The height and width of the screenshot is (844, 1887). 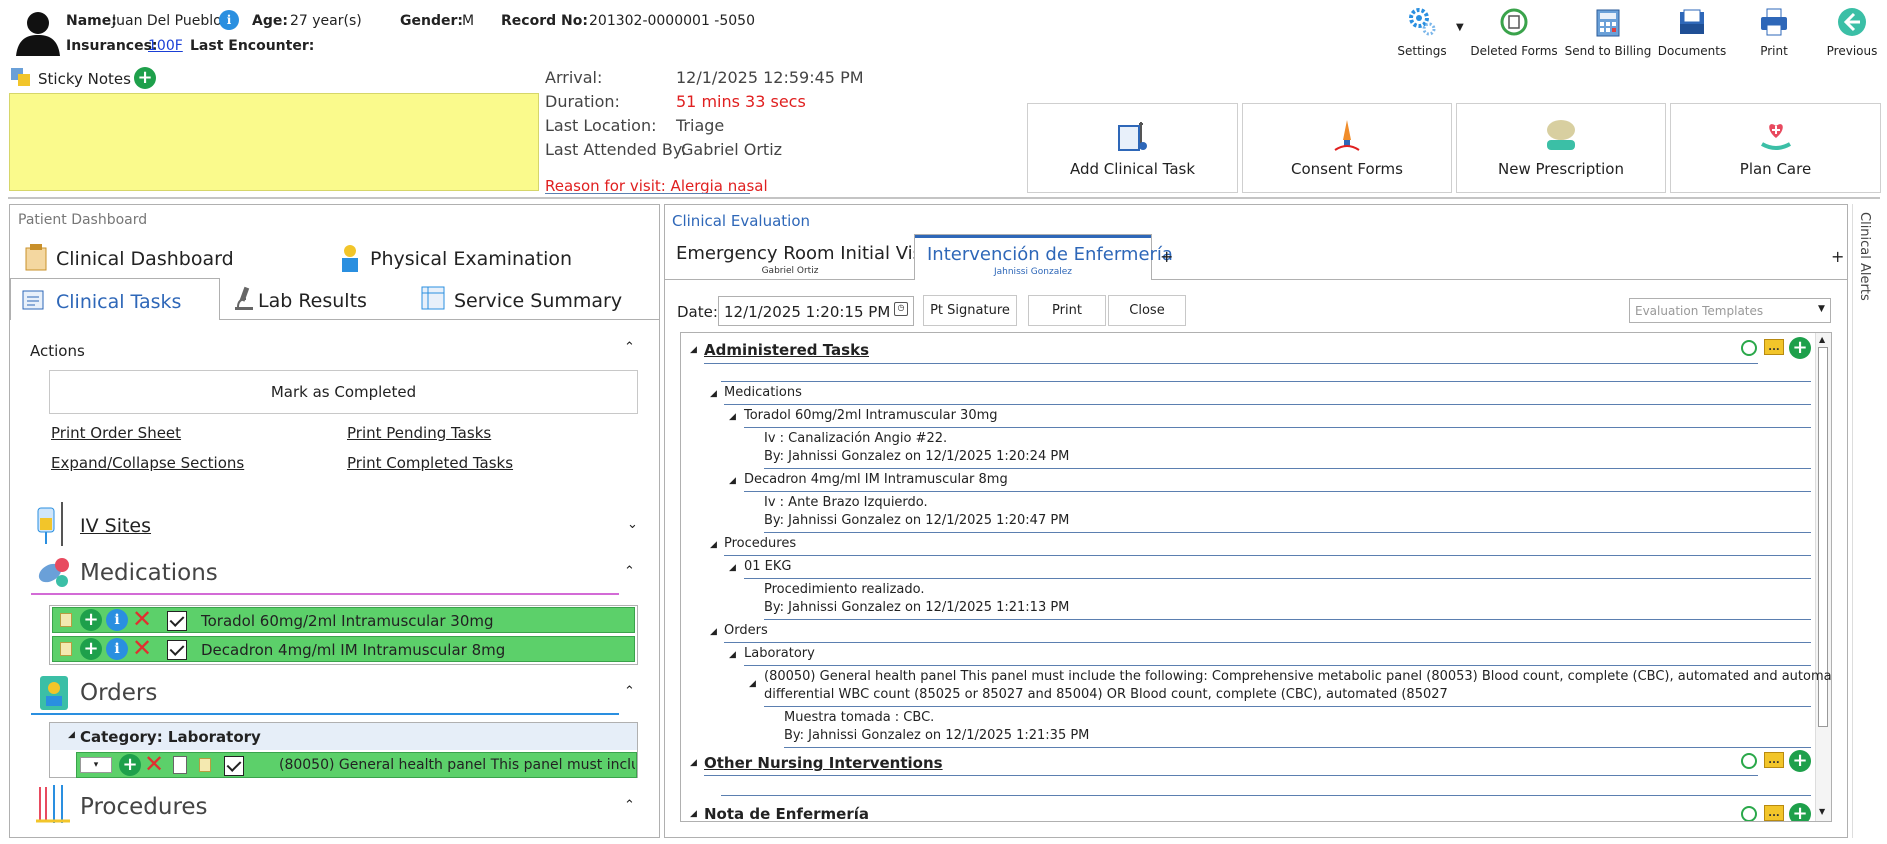 What do you see at coordinates (1147, 310) in the screenshot?
I see `close-button: Close` at bounding box center [1147, 310].